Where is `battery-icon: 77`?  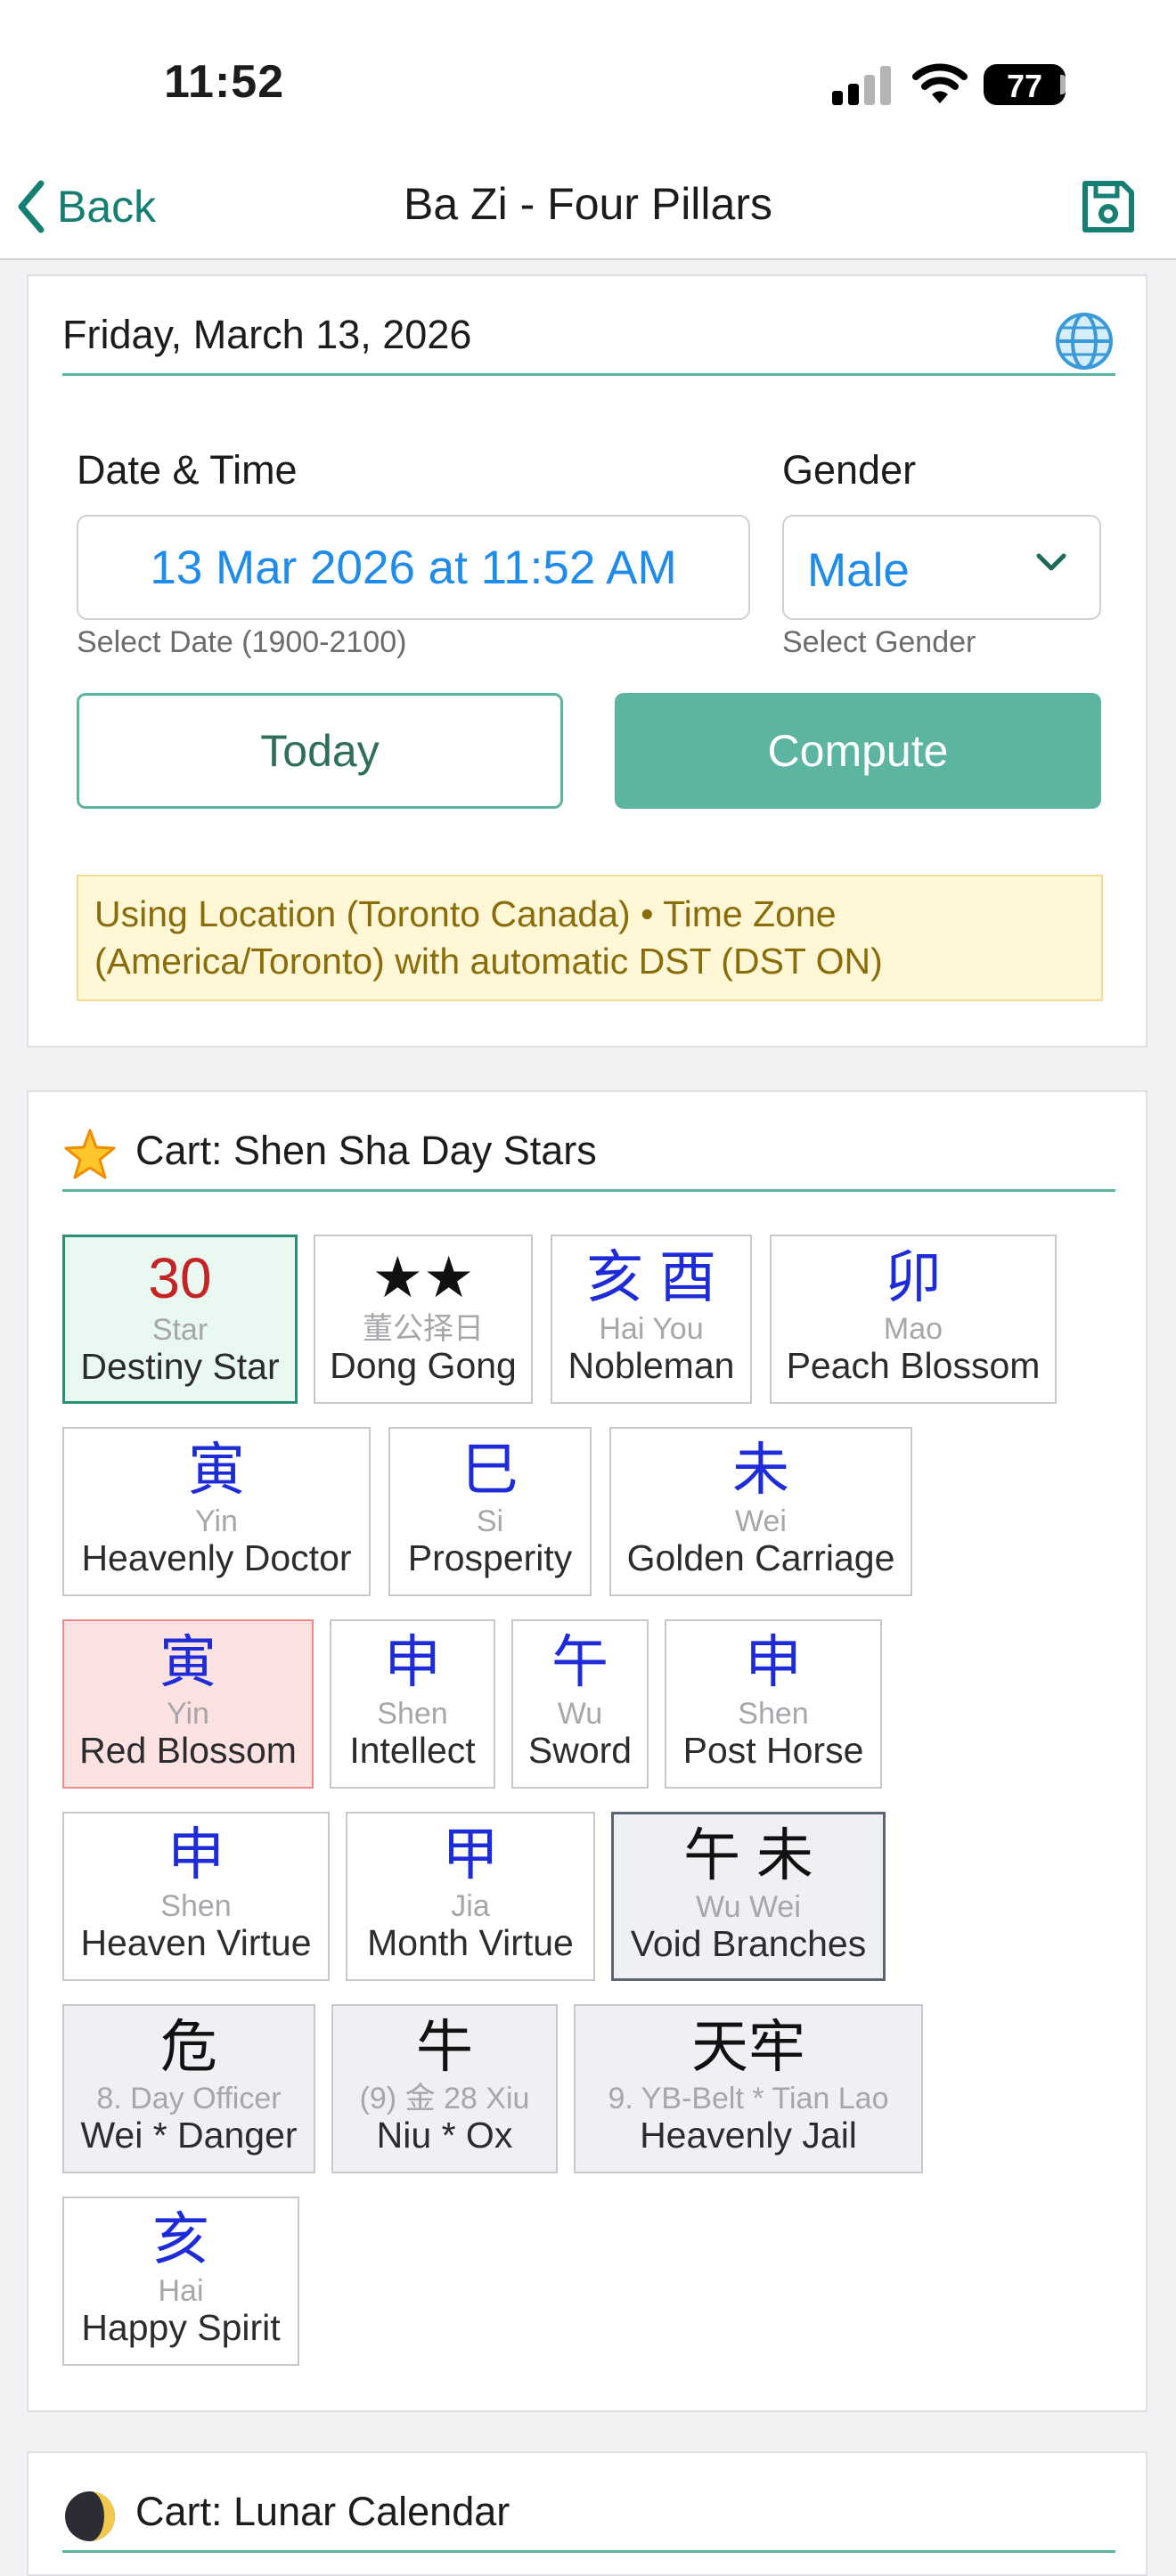
battery-icon: 77 is located at coordinates (1025, 85).